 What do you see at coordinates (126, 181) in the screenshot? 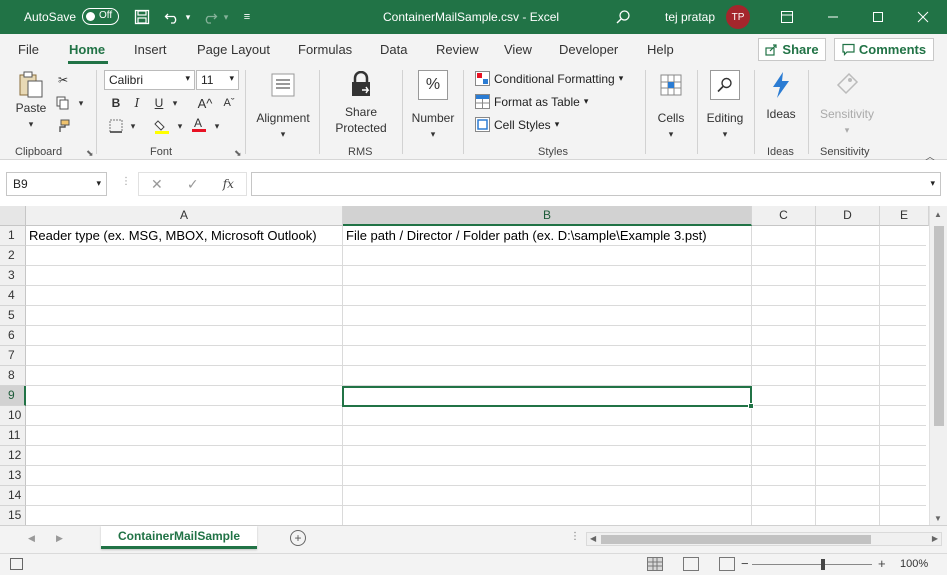
I see `drag-handle-icon: ⋮` at bounding box center [126, 181].